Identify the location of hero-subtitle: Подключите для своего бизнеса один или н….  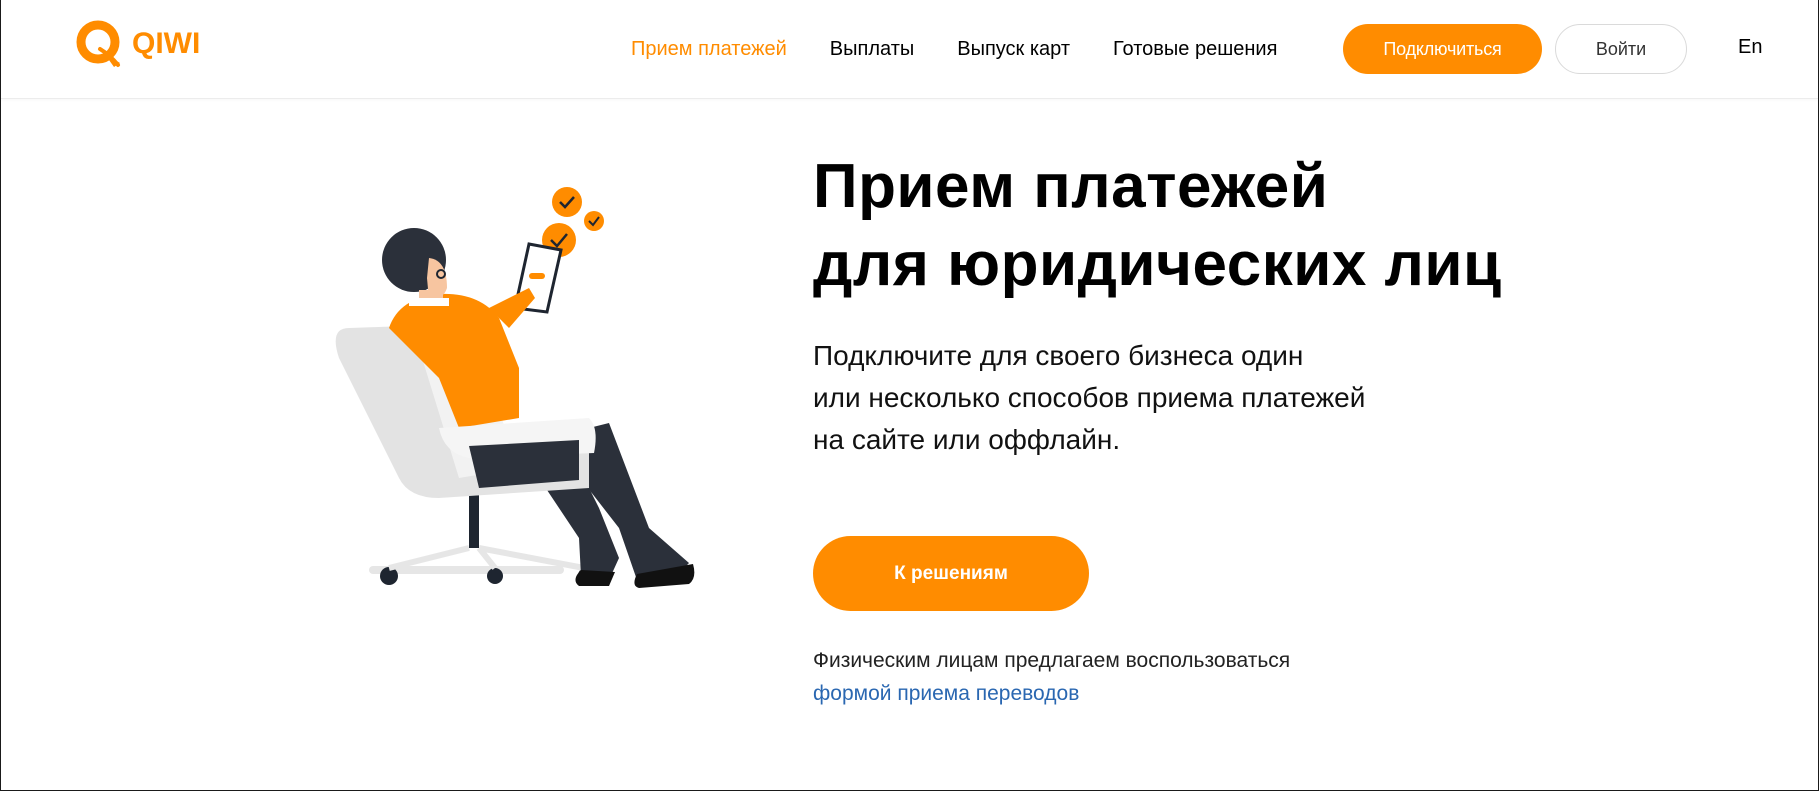
(1163, 398).